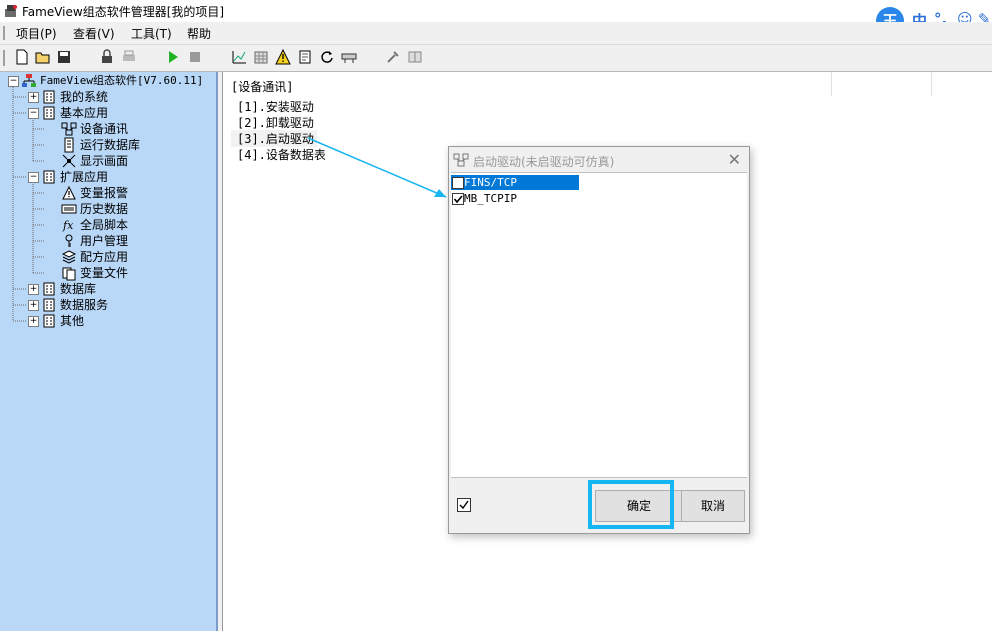 The width and height of the screenshot is (992, 631). Describe the element at coordinates (631, 504) in the screenshot. I see `highlight-box` at that location.